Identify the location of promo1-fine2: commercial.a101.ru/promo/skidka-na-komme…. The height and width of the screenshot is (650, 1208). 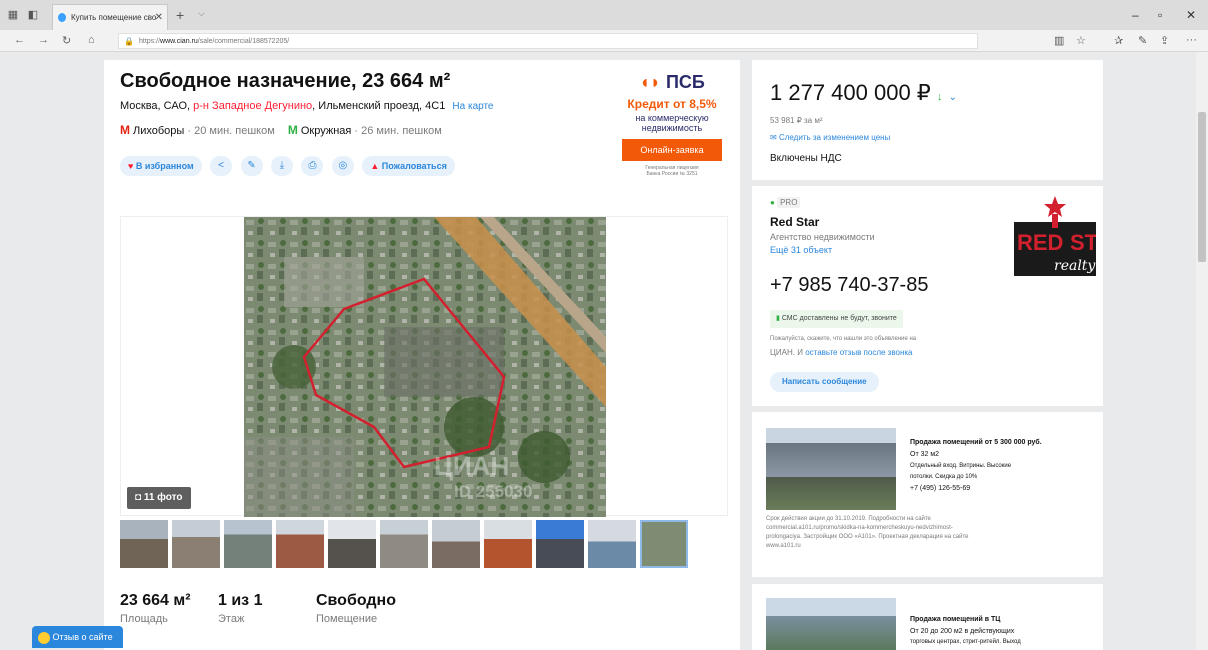
(859, 528).